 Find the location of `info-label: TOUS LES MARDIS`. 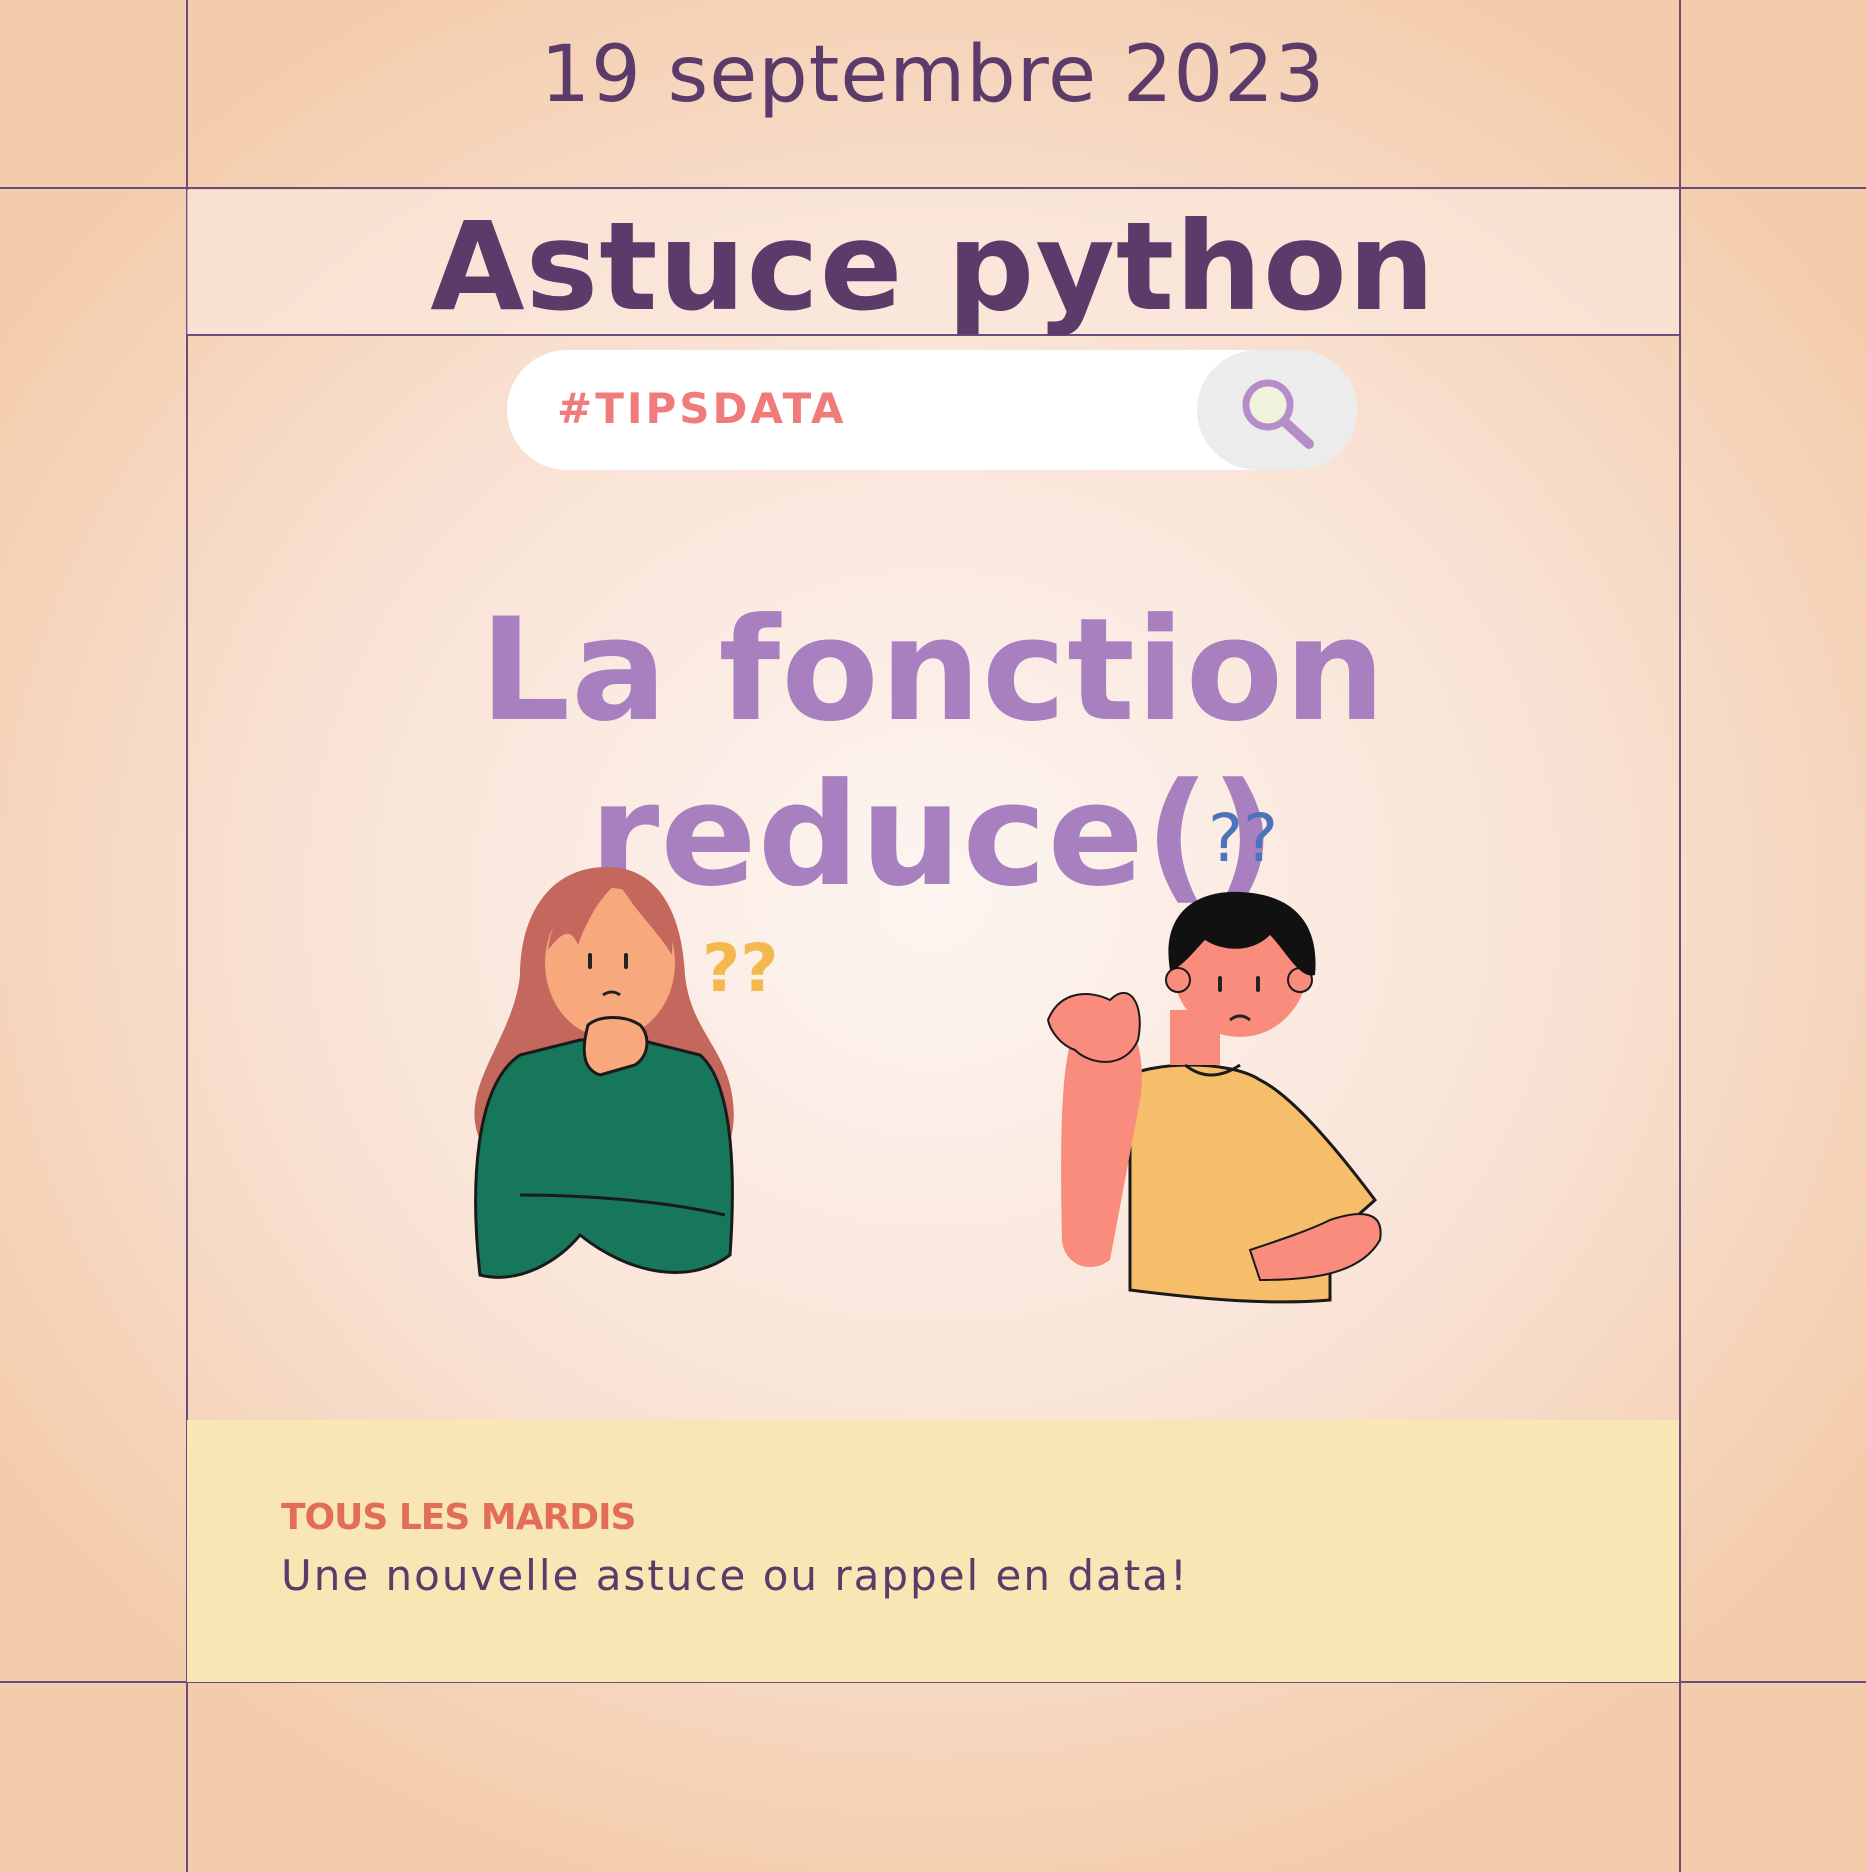

info-label: TOUS LES MARDIS is located at coordinates (458, 1517).